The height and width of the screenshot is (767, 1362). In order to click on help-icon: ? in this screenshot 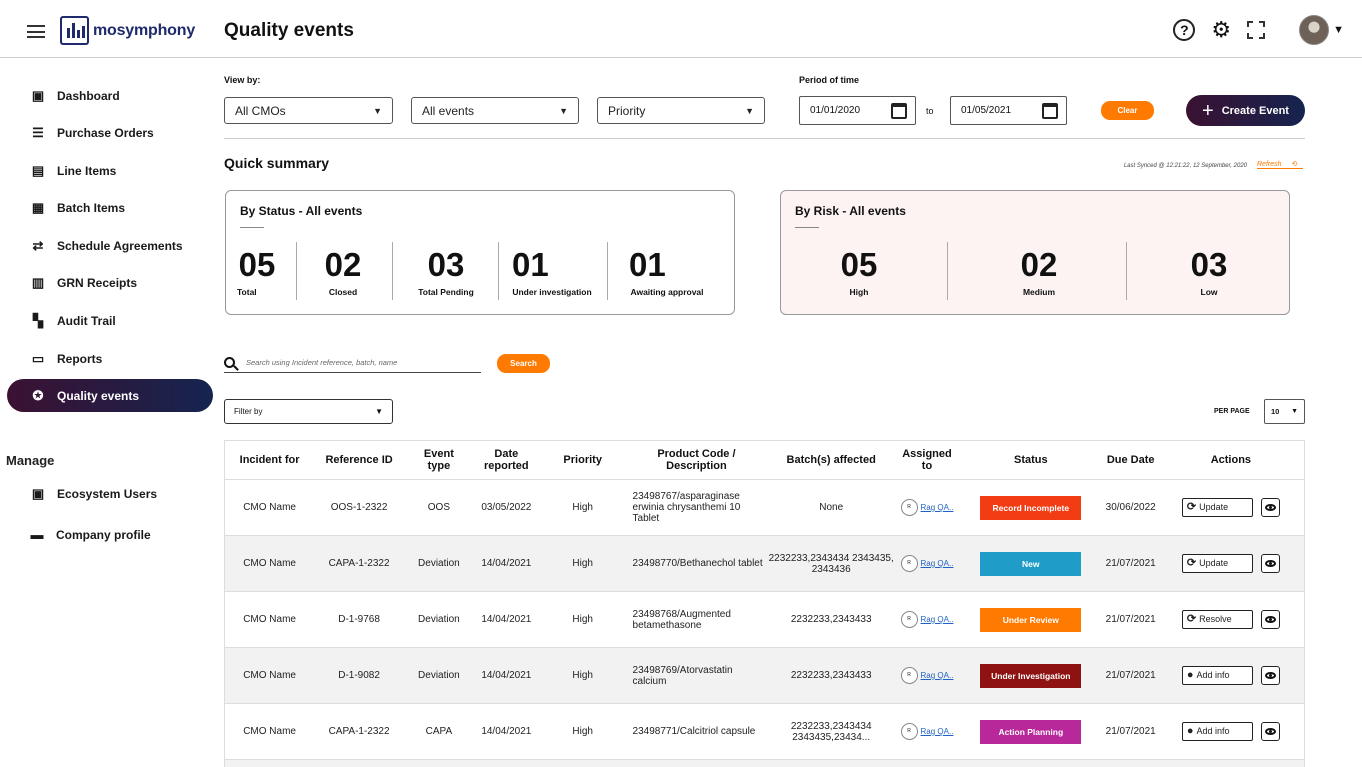, I will do `click(1184, 30)`.